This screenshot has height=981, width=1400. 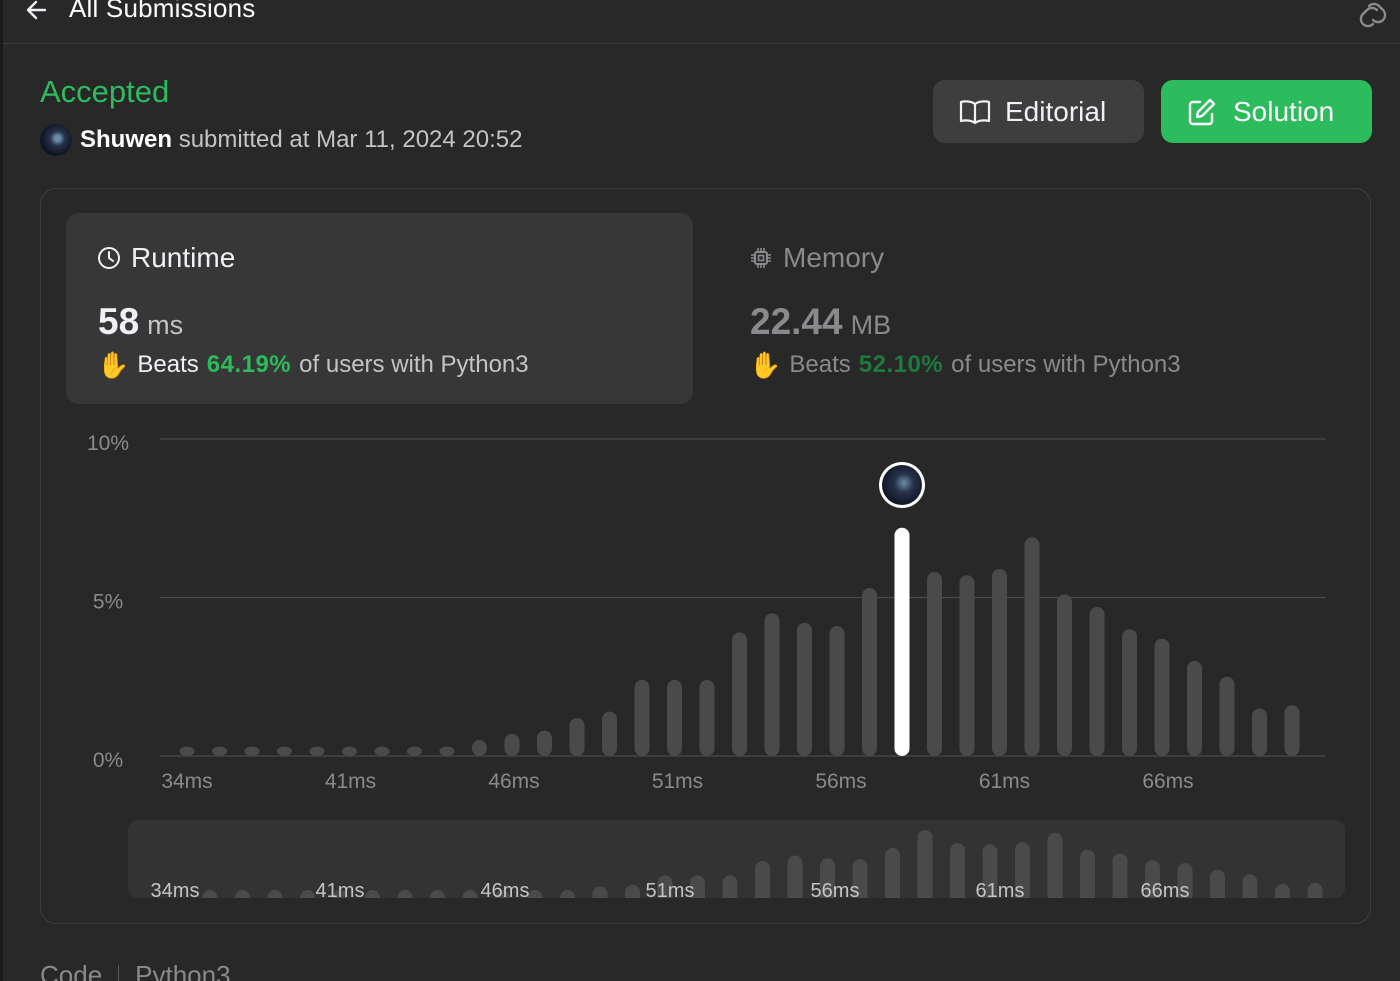 I want to click on editorial-button: Editorial, so click(x=1038, y=111).